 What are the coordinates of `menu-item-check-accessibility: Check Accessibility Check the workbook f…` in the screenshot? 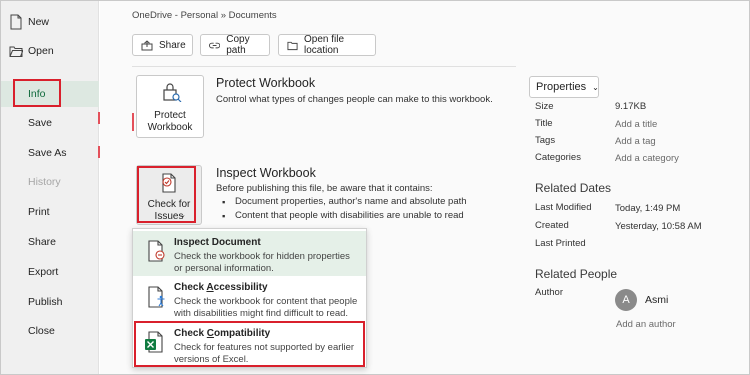 It's located at (249, 299).